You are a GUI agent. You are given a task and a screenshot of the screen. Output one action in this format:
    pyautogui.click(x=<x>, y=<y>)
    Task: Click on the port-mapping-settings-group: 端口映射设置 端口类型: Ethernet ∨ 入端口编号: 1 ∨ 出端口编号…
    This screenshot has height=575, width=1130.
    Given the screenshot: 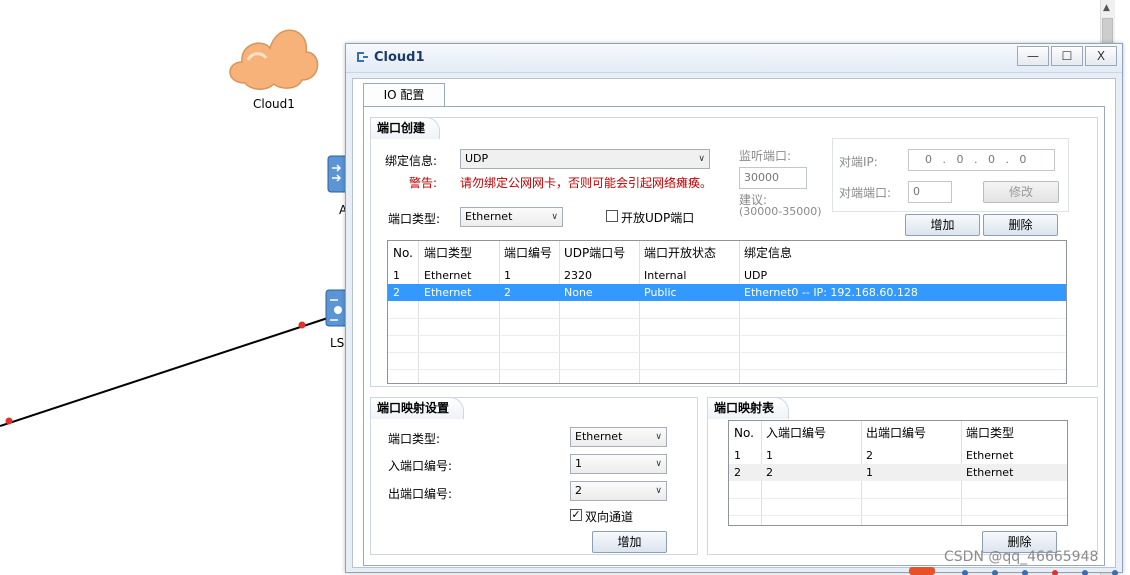 What is the action you would take?
    pyautogui.click(x=534, y=476)
    